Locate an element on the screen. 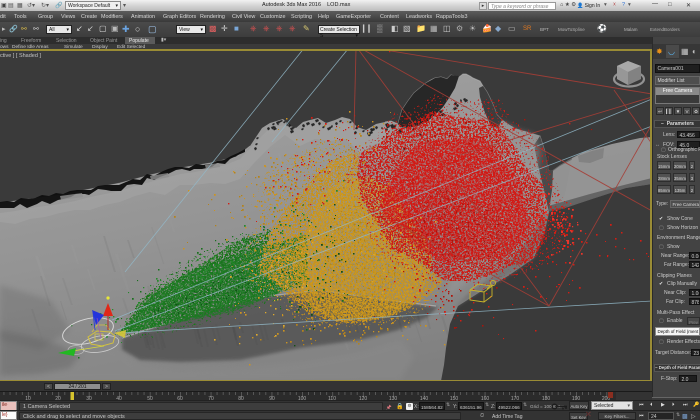 This screenshot has height=420, width=700. svg-text: ctive ] [ Shaded ] is located at coordinates (20, 56).